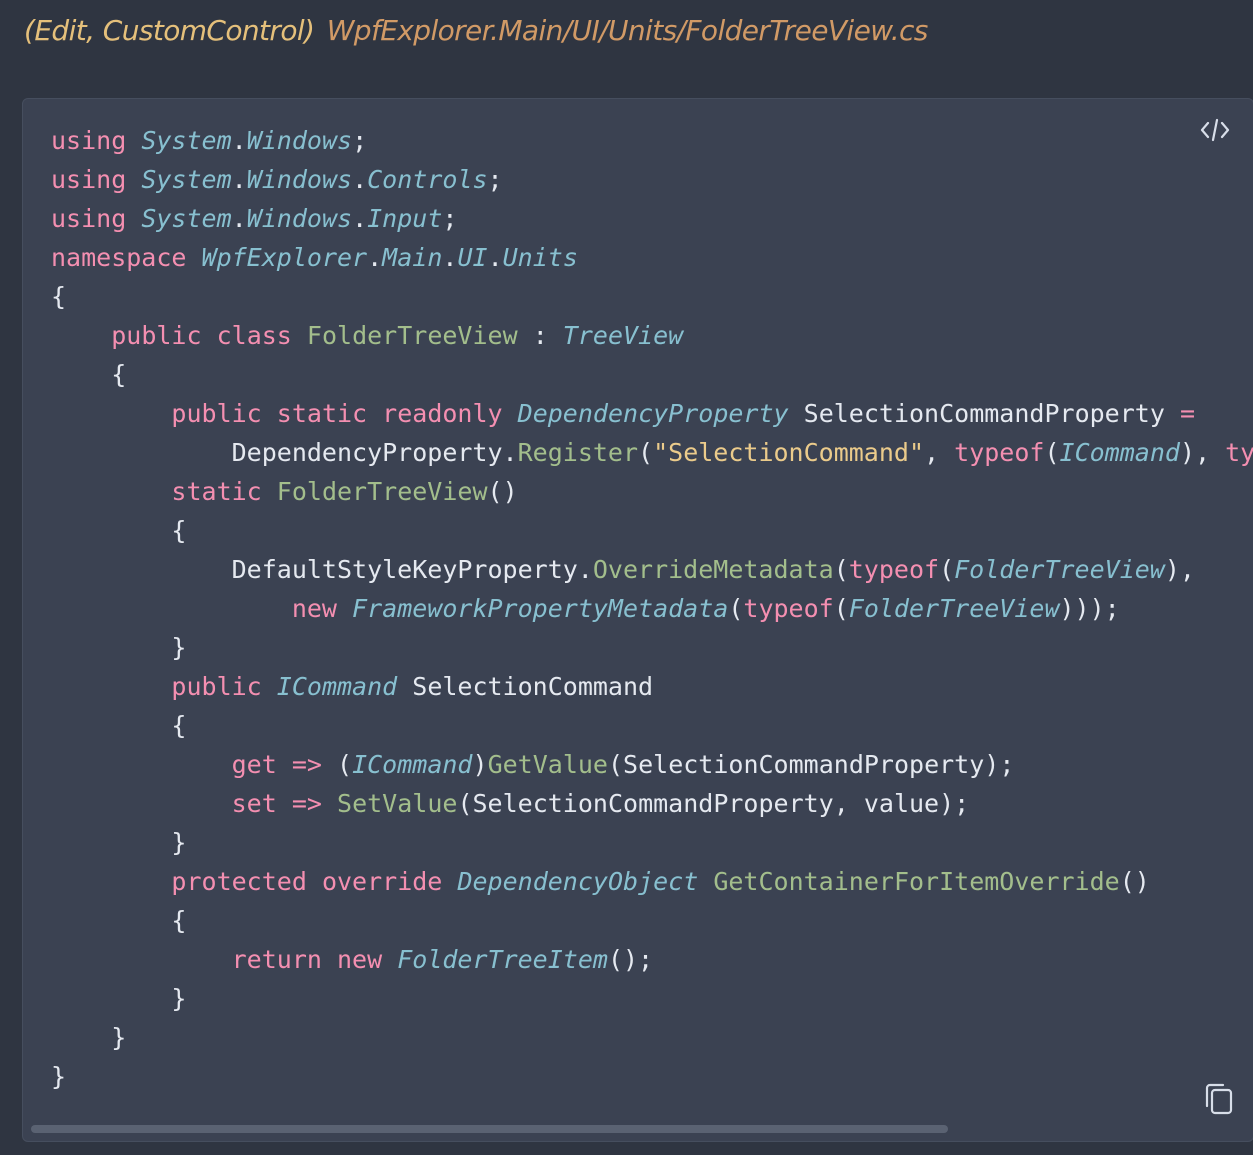 Image resolution: width=1253 pixels, height=1155 pixels. I want to click on keyword-token: =, so click(1187, 413).